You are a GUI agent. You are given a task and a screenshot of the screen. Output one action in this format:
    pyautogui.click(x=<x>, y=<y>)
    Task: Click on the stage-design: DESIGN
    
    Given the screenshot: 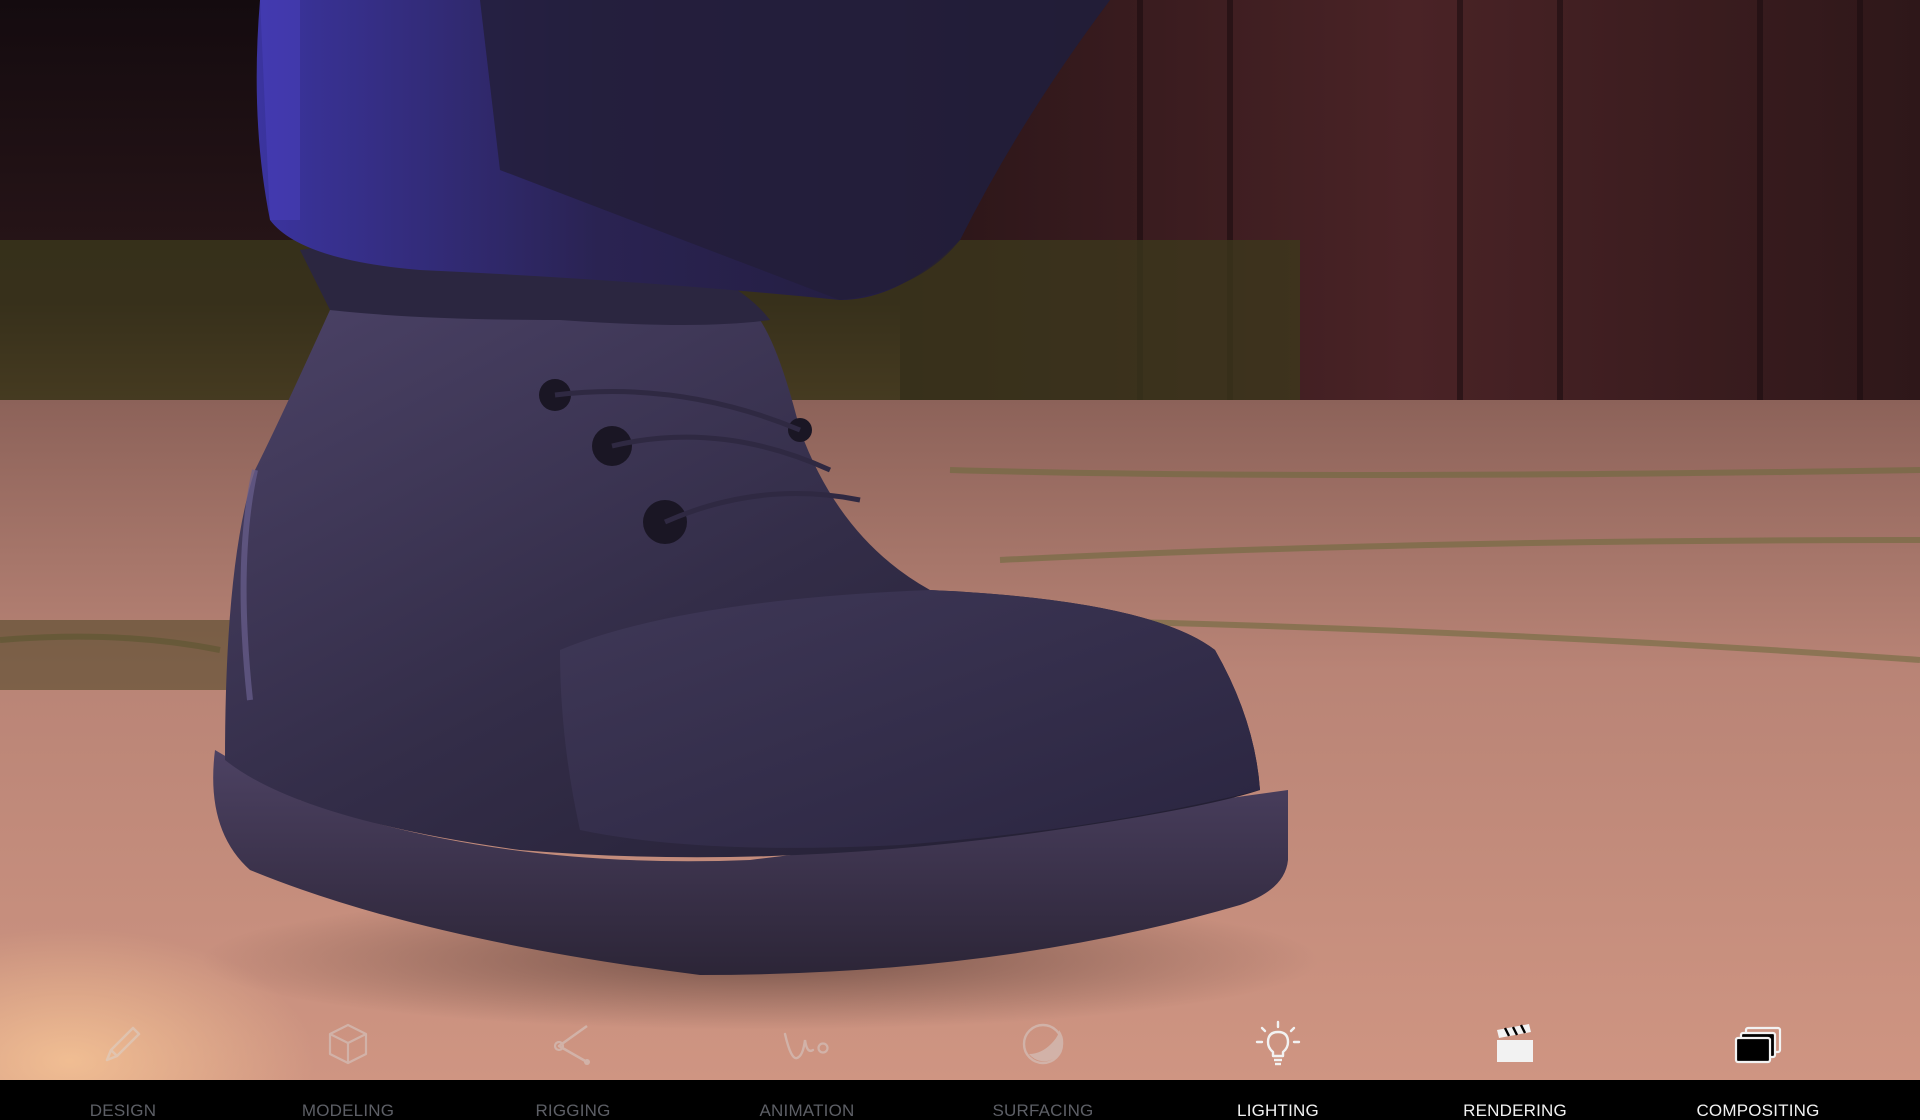 What is the action you would take?
    pyautogui.click(x=123, y=1069)
    